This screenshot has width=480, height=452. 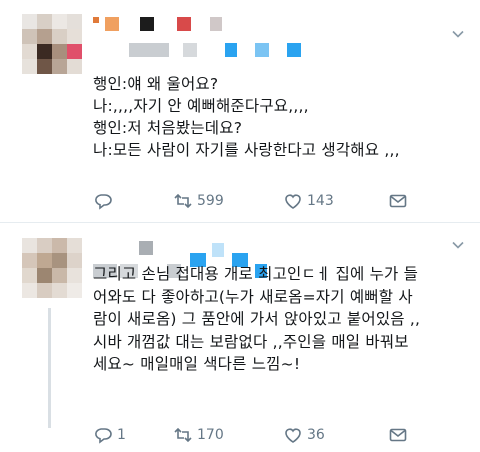 What do you see at coordinates (133, 201) in the screenshot?
I see `reply-button` at bounding box center [133, 201].